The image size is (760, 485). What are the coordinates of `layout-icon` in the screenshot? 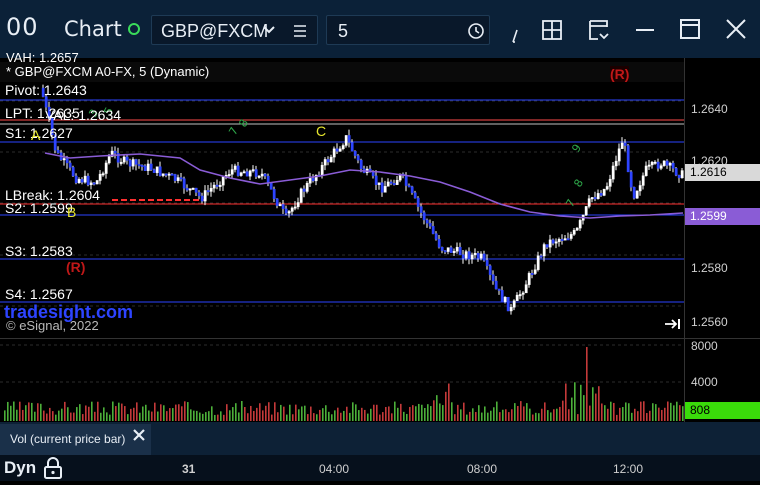 It's located at (552, 32).